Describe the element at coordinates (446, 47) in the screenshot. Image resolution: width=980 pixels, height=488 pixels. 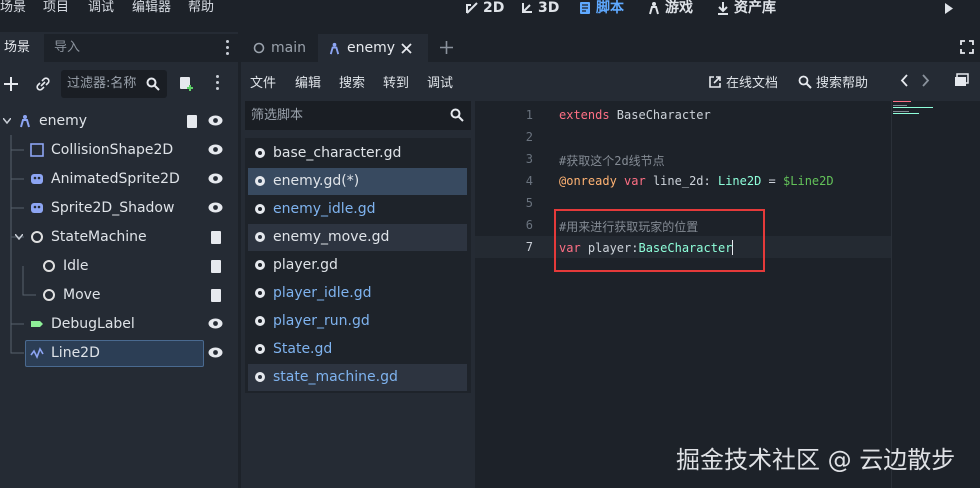
I see `new-tab-plus-icon` at that location.